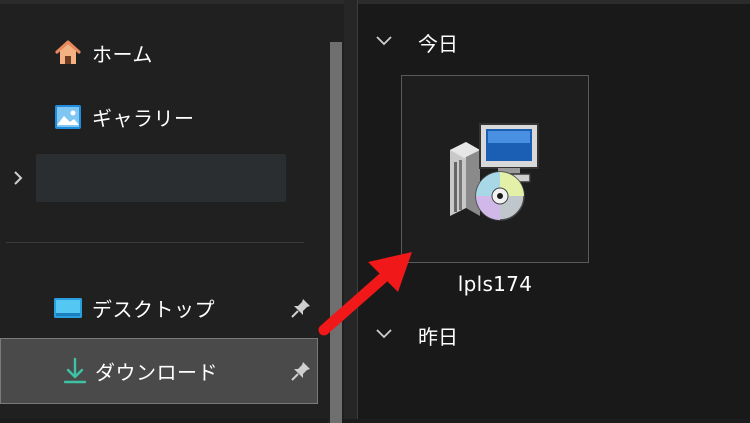  Describe the element at coordinates (155, 242) in the screenshot. I see `sidebar-divider` at that location.